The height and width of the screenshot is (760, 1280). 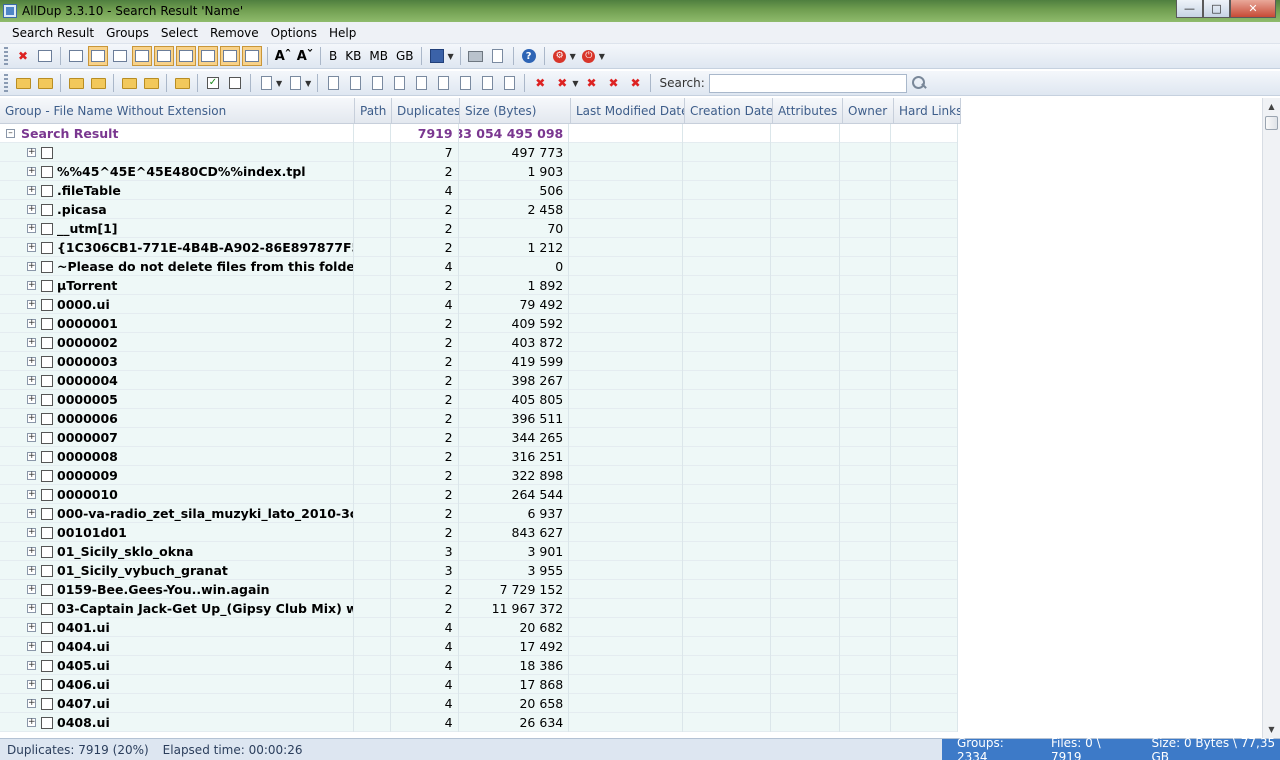 What do you see at coordinates (529, 56) in the screenshot?
I see `help-button: ?` at bounding box center [529, 56].